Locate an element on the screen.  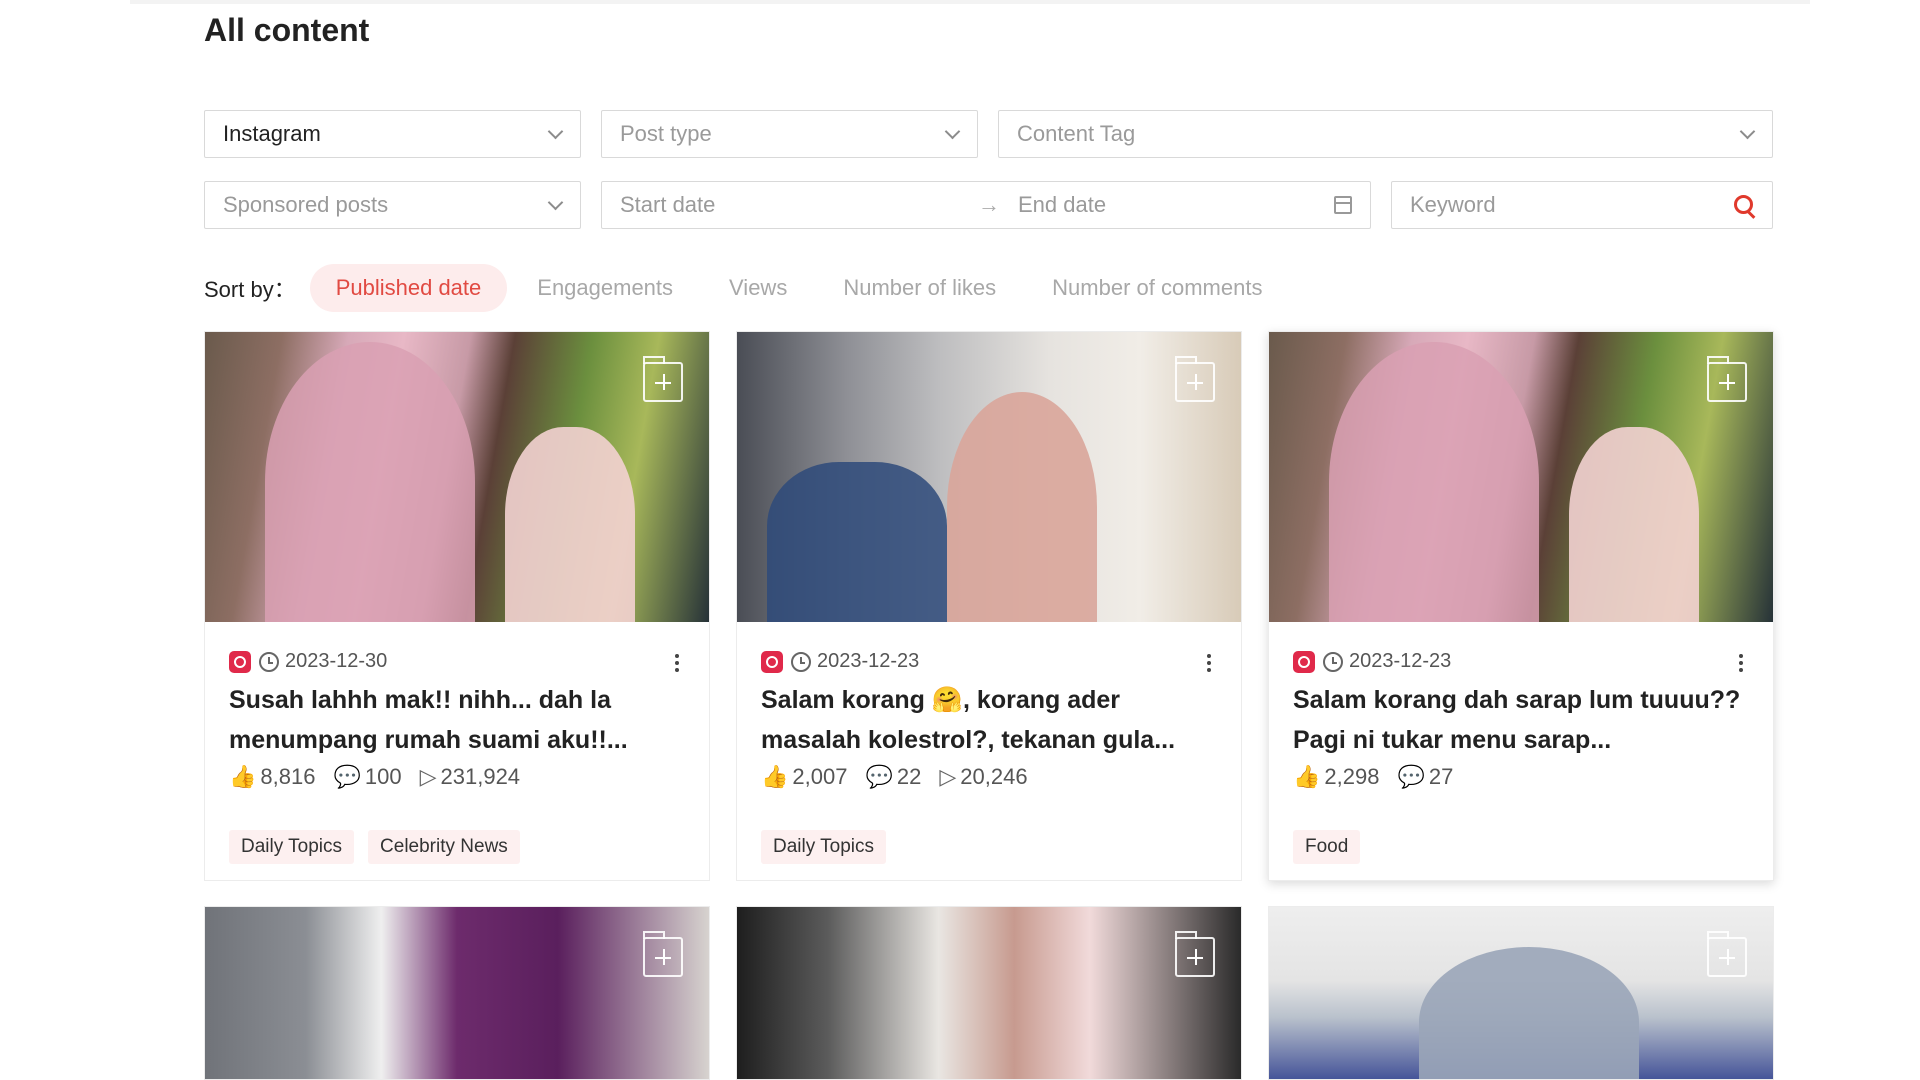
post-date: 2023-12-30 is located at coordinates (336, 661).